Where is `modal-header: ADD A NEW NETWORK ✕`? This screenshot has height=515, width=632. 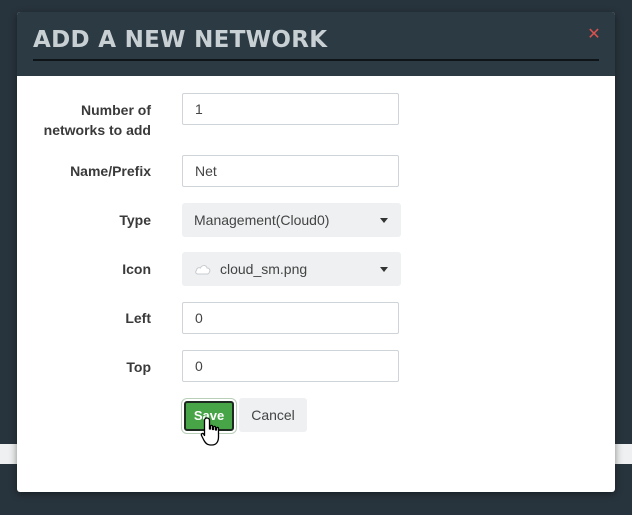 modal-header: ADD A NEW NETWORK ✕ is located at coordinates (316, 44).